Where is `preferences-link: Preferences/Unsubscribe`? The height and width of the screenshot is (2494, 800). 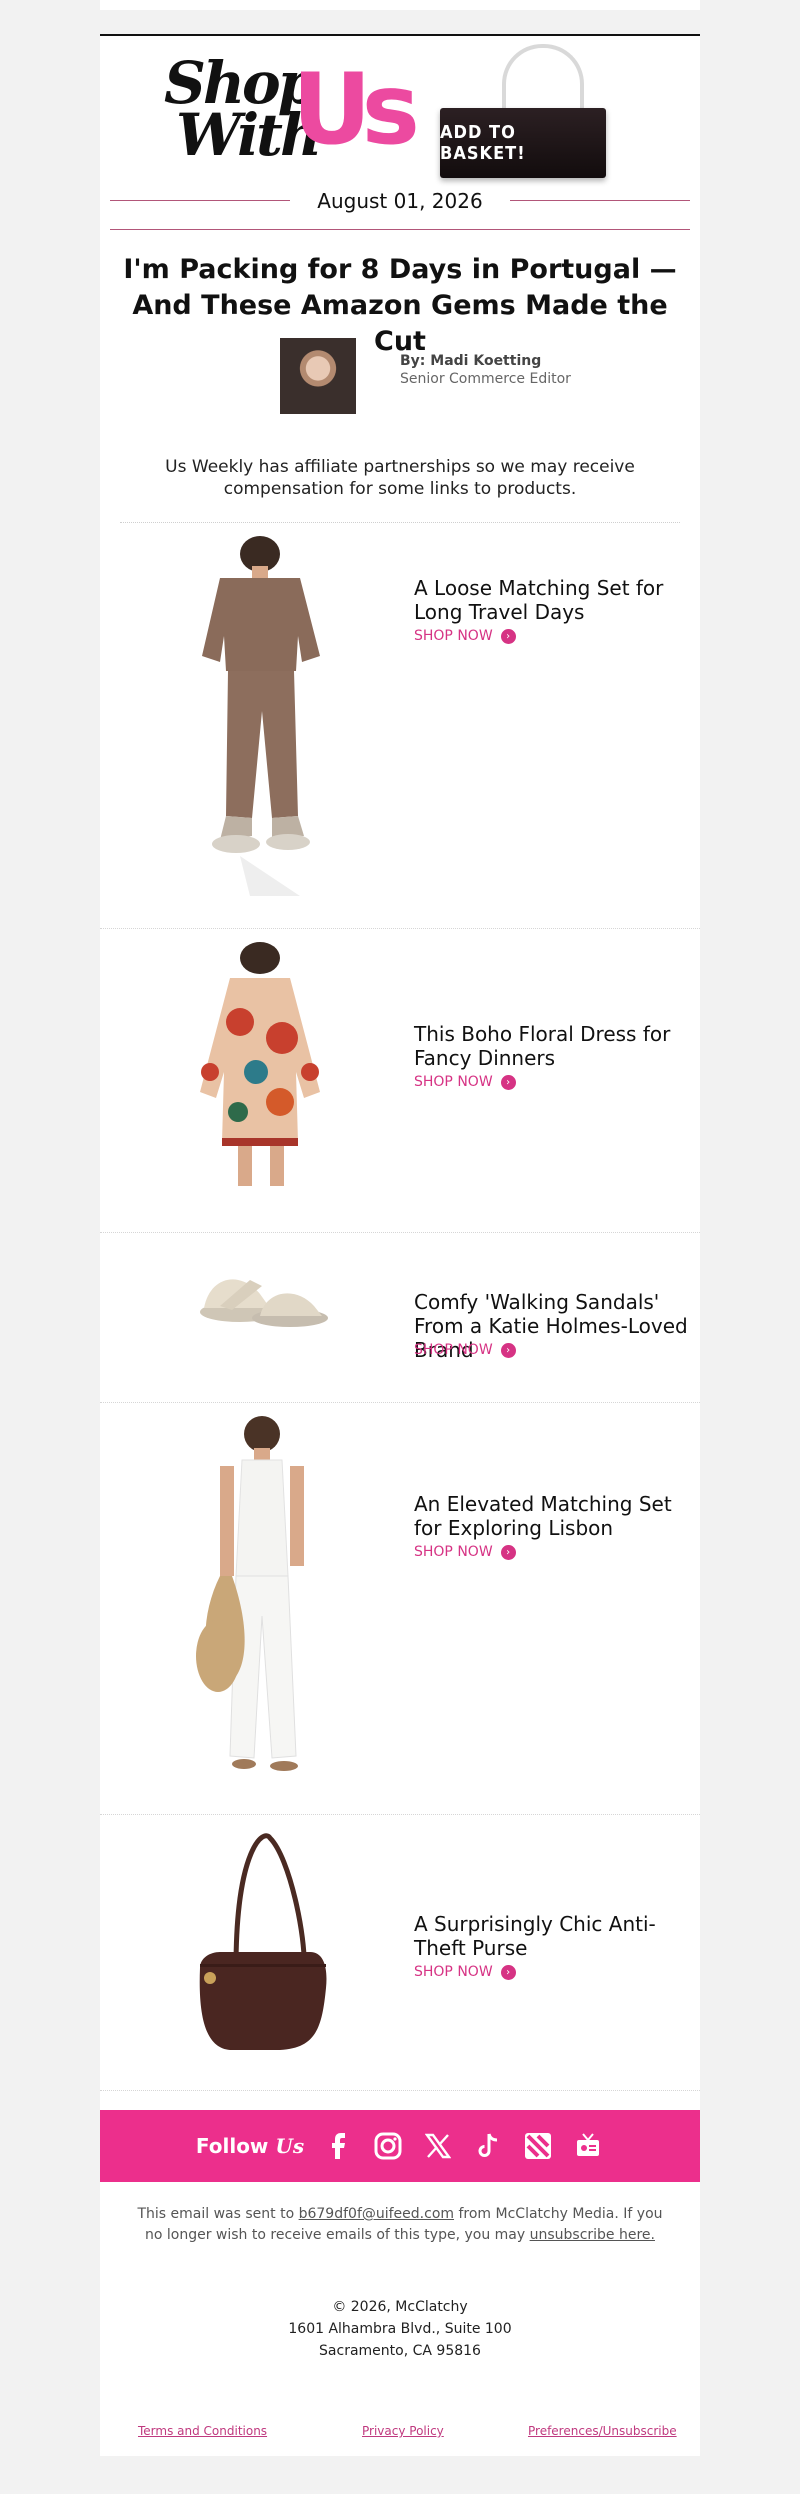
preferences-link: Preferences/Unsubscribe is located at coordinates (602, 2431).